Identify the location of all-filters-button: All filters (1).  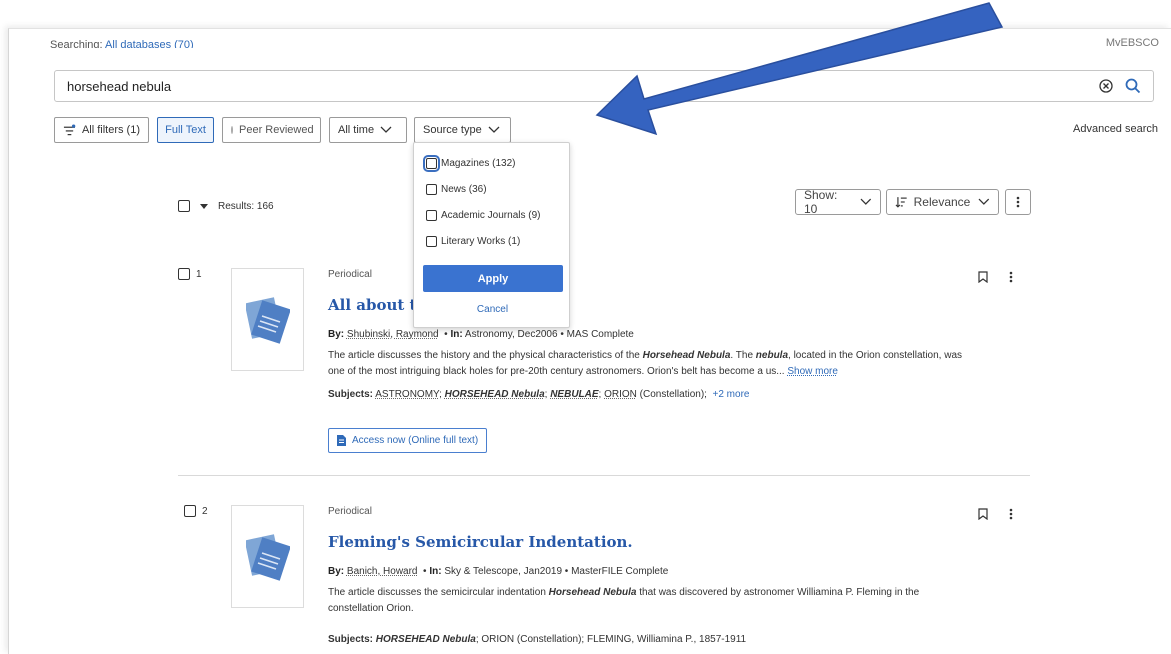
(101, 130).